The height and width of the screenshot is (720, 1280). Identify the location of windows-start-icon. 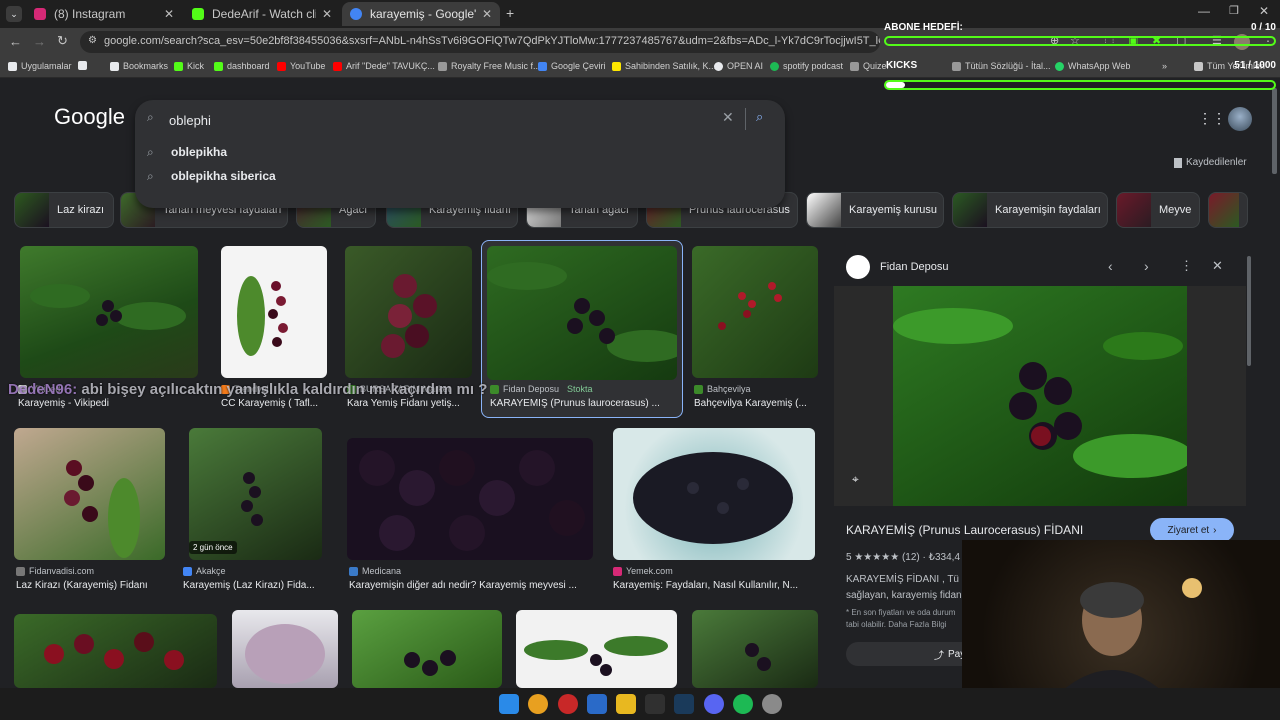
(509, 704).